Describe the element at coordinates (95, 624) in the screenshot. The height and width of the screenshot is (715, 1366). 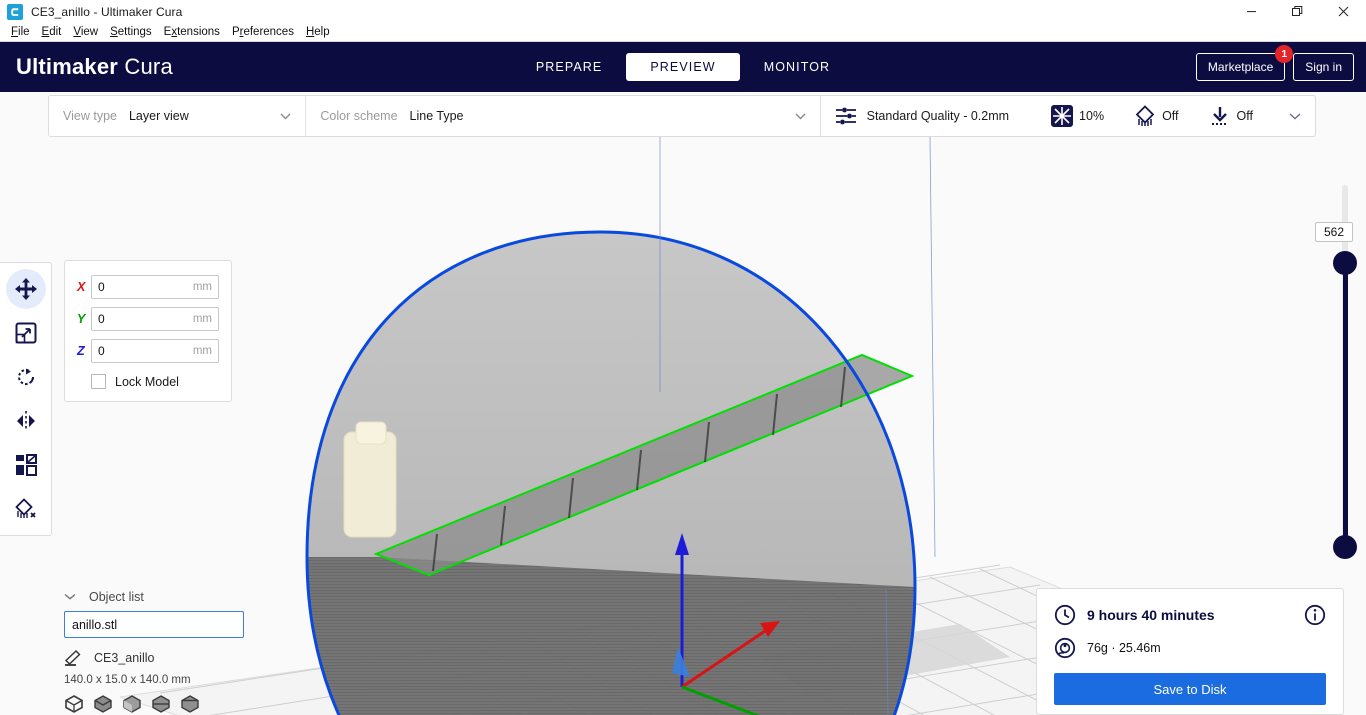
I see `object-file-name: anillo.stl` at that location.